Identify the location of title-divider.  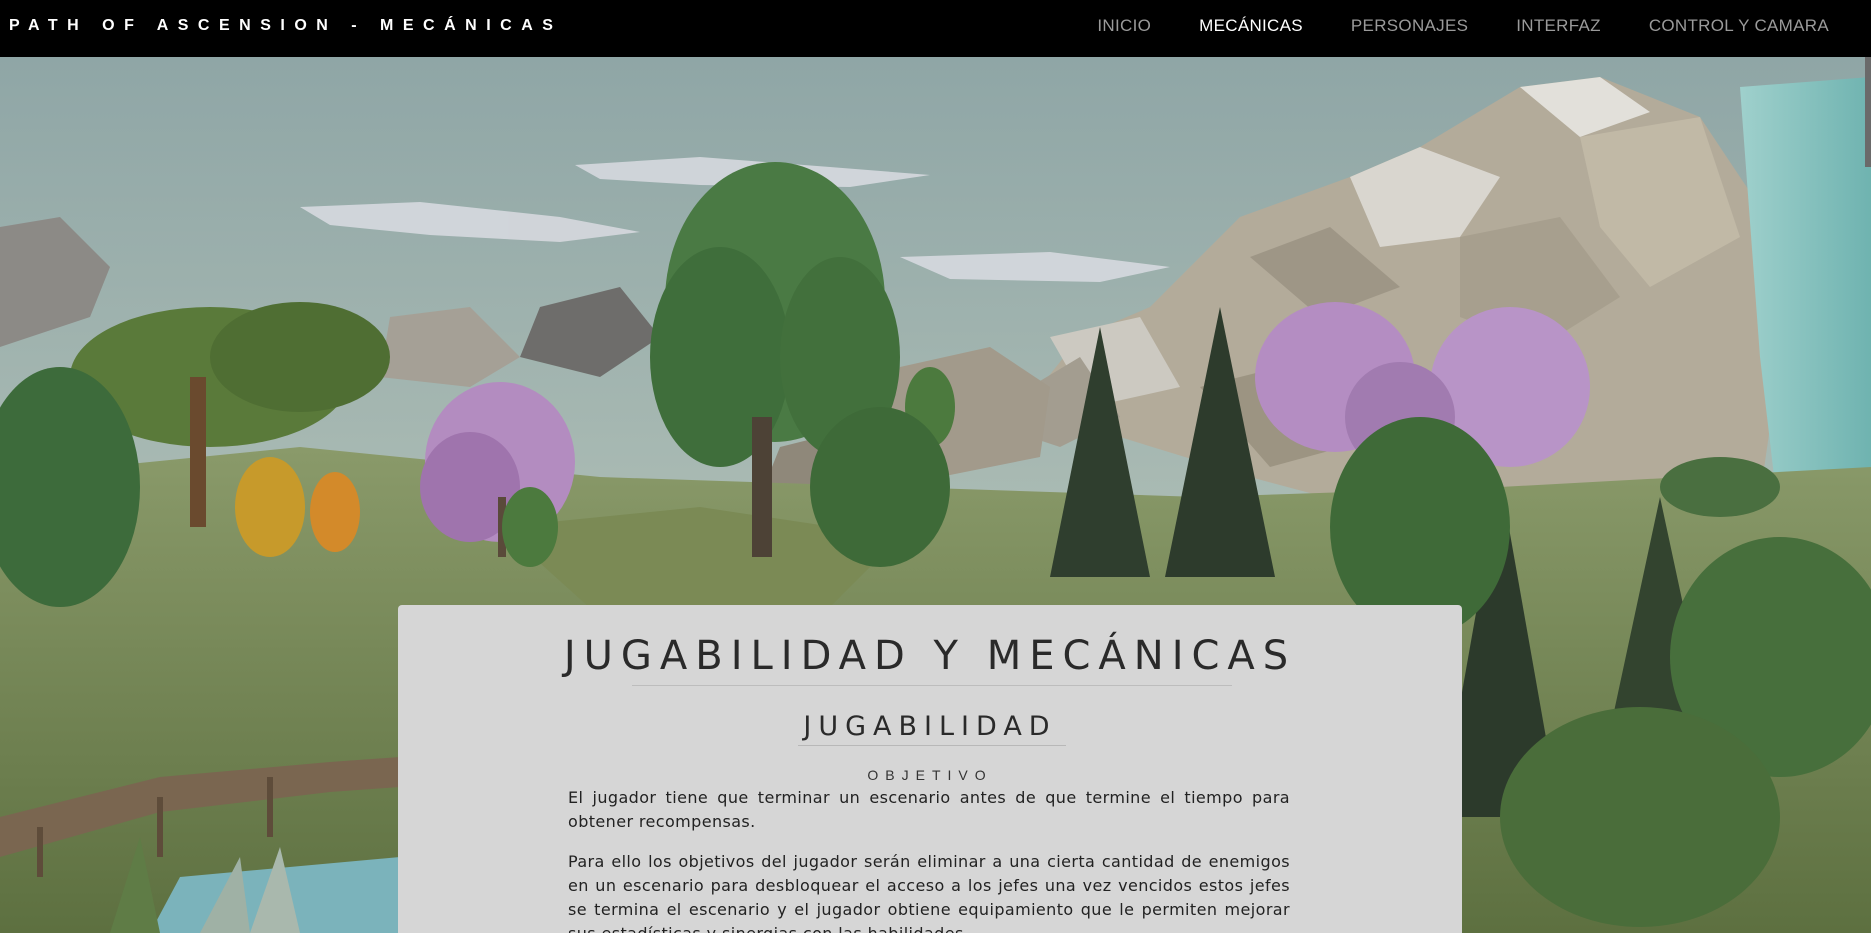
(932, 685).